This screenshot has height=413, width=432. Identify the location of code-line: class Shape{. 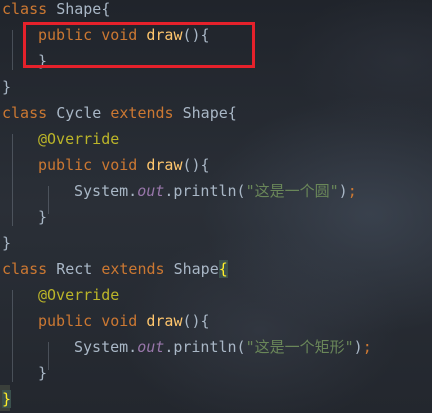
(56, 11).